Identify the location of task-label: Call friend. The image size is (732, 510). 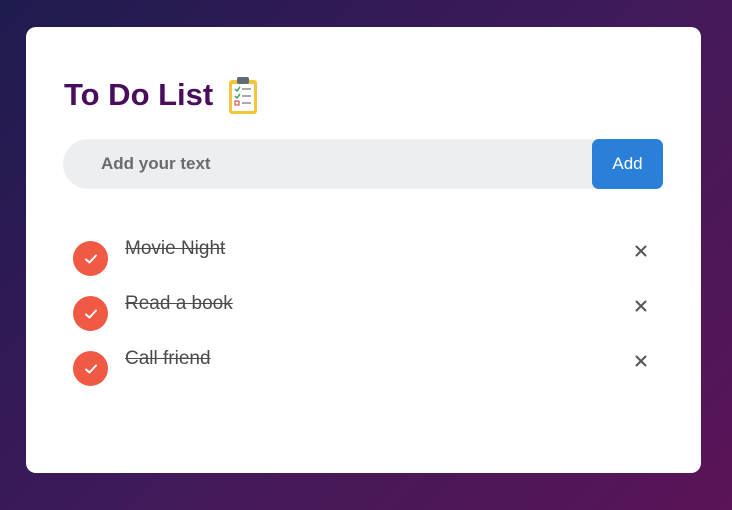
(168, 358).